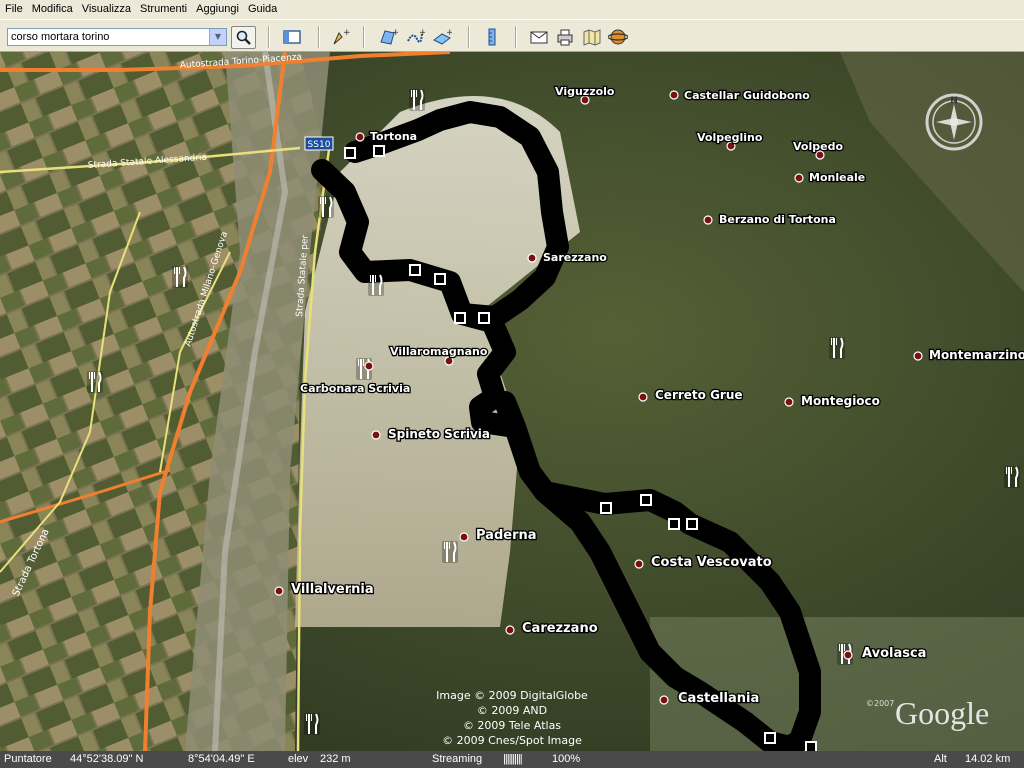 The width and height of the screenshot is (1024, 768). What do you see at coordinates (618, 37) in the screenshot?
I see `sky-button` at bounding box center [618, 37].